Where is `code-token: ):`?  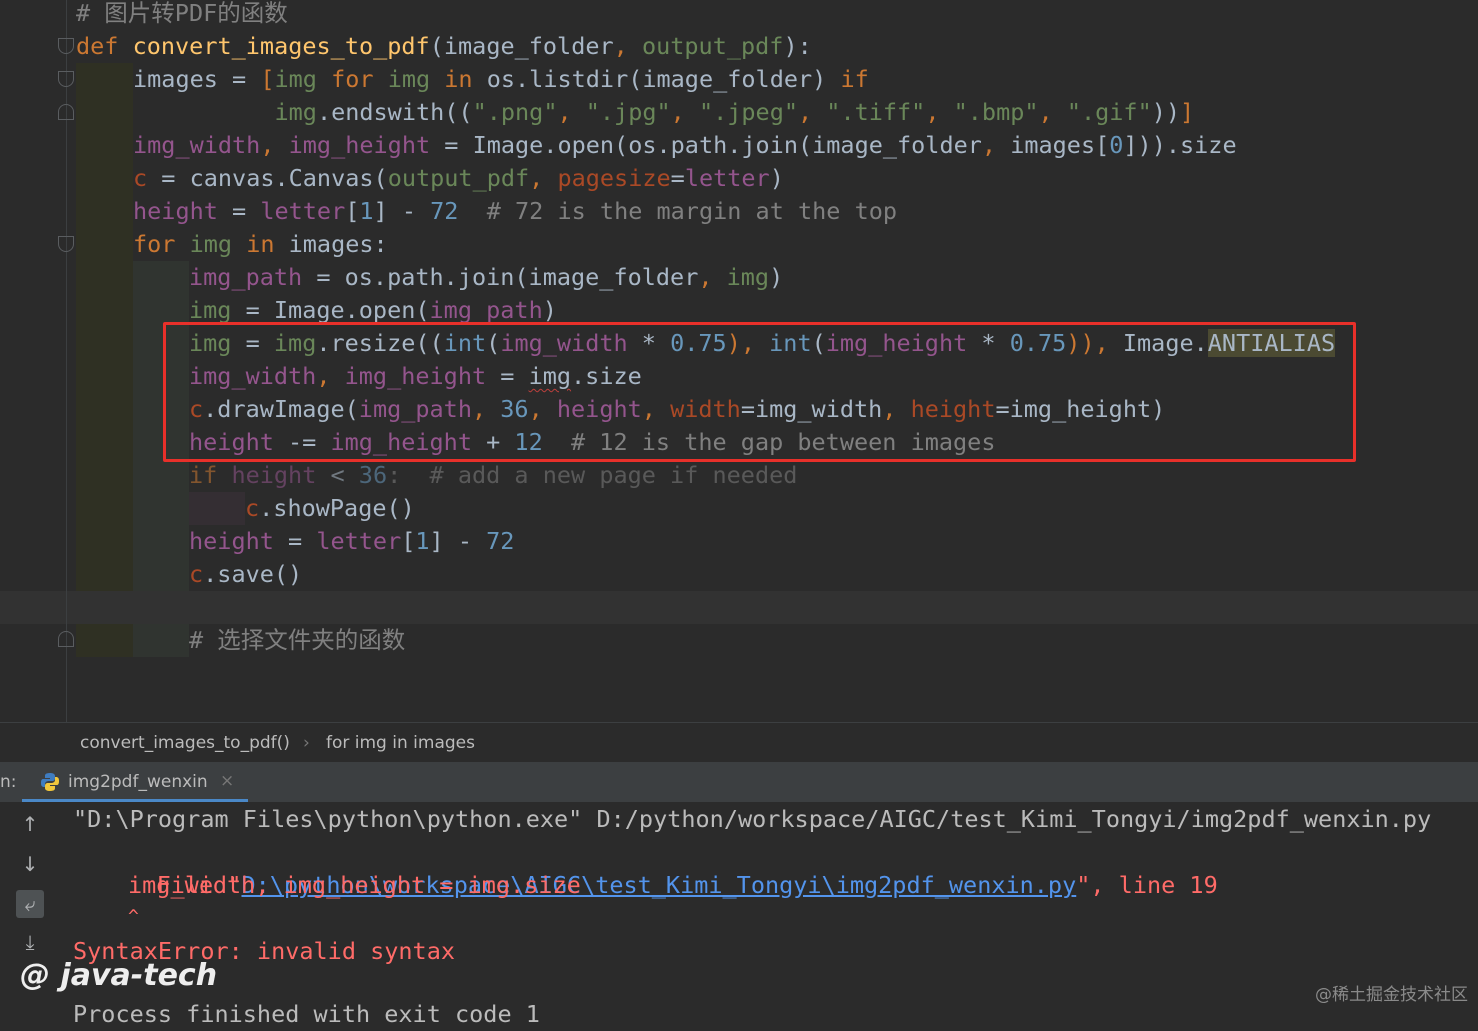
code-token: ): is located at coordinates (797, 46).